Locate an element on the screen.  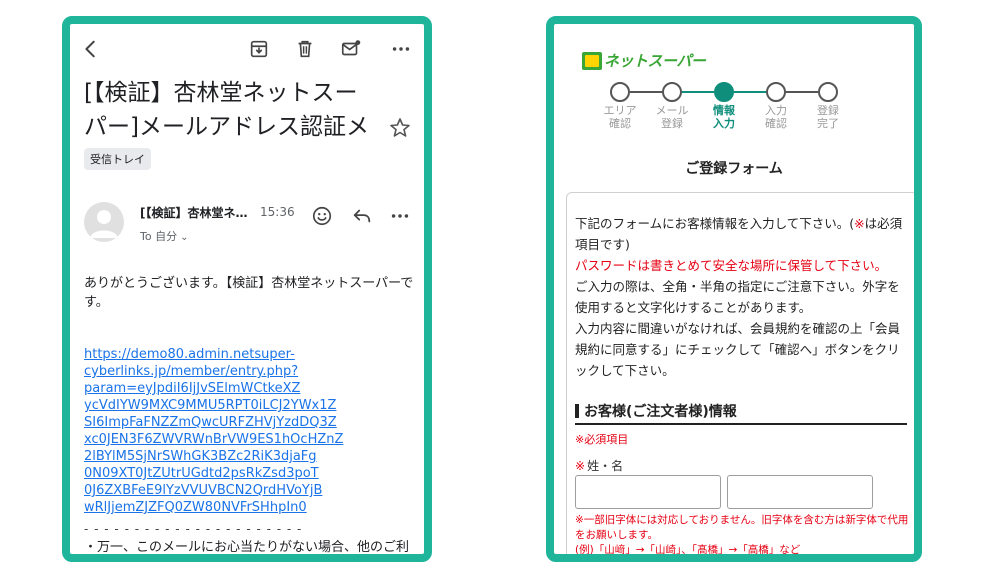
step-label: 登録 完了 is located at coordinates (828, 117).